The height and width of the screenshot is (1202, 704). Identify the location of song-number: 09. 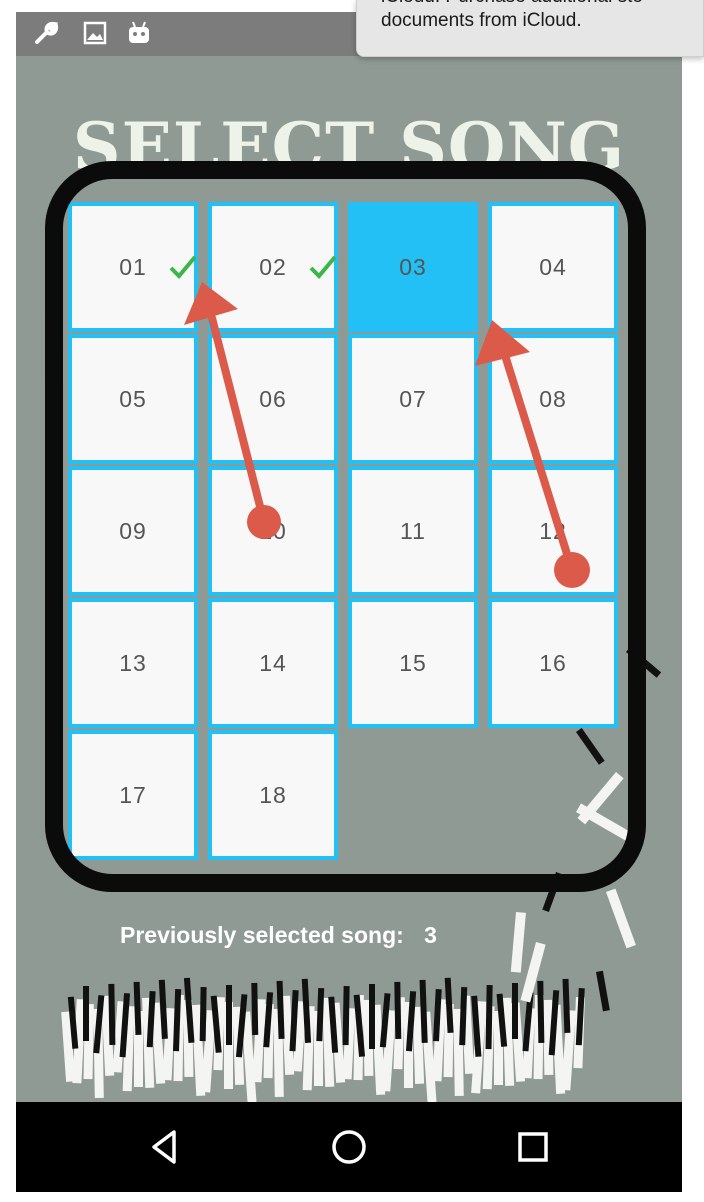
(133, 530).